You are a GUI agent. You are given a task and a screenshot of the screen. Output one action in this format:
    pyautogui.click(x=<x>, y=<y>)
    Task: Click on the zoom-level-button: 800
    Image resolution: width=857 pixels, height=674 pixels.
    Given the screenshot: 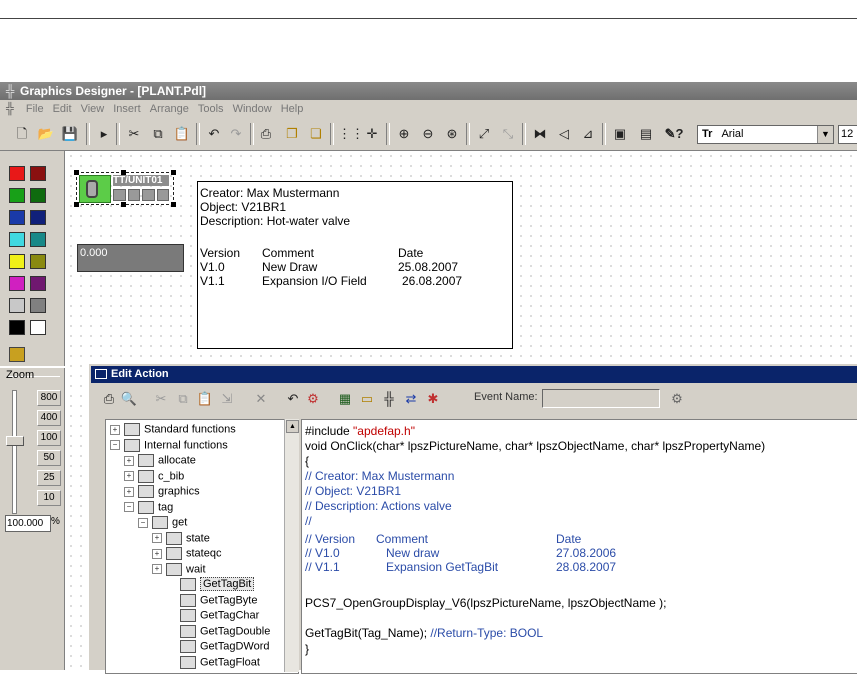 What is the action you would take?
    pyautogui.click(x=49, y=398)
    